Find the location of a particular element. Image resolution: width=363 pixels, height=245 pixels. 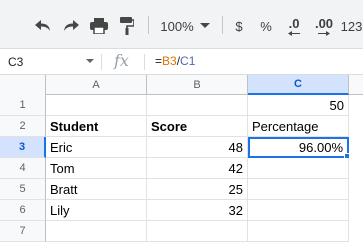

more-formats-button: 123 is located at coordinates (351, 26).